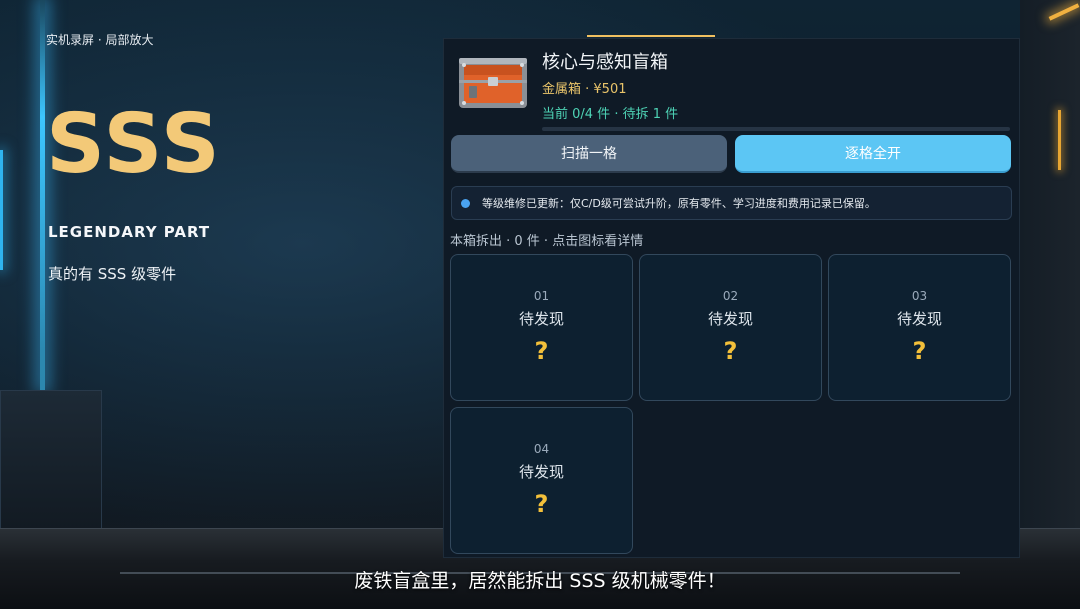 This screenshot has height=609, width=1080. What do you see at coordinates (129, 232) in the screenshot?
I see `legendary-part-label: LEGENDARY PART` at bounding box center [129, 232].